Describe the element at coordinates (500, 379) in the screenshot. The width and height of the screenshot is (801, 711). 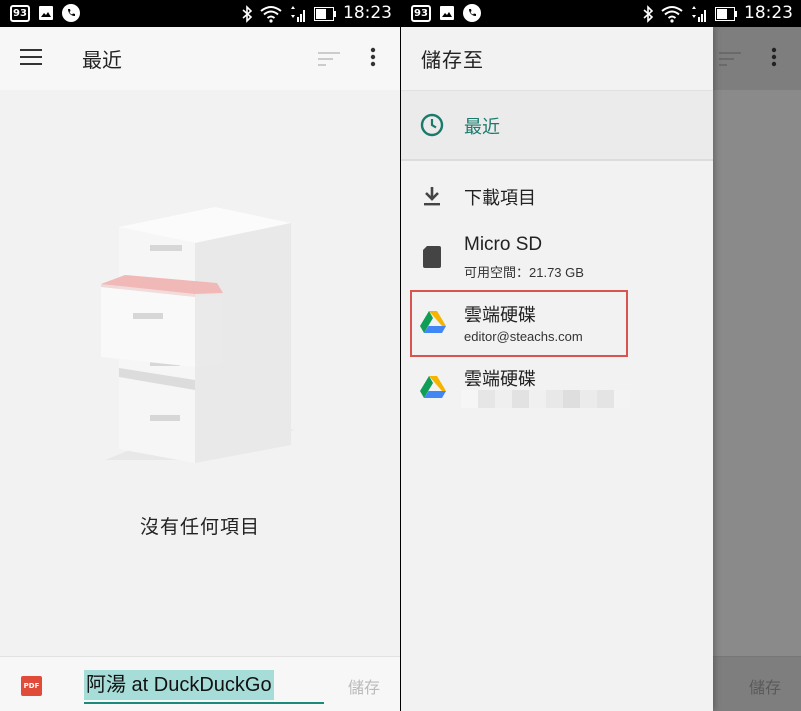
I see `drawer-item-label: 雲端硬碟` at that location.